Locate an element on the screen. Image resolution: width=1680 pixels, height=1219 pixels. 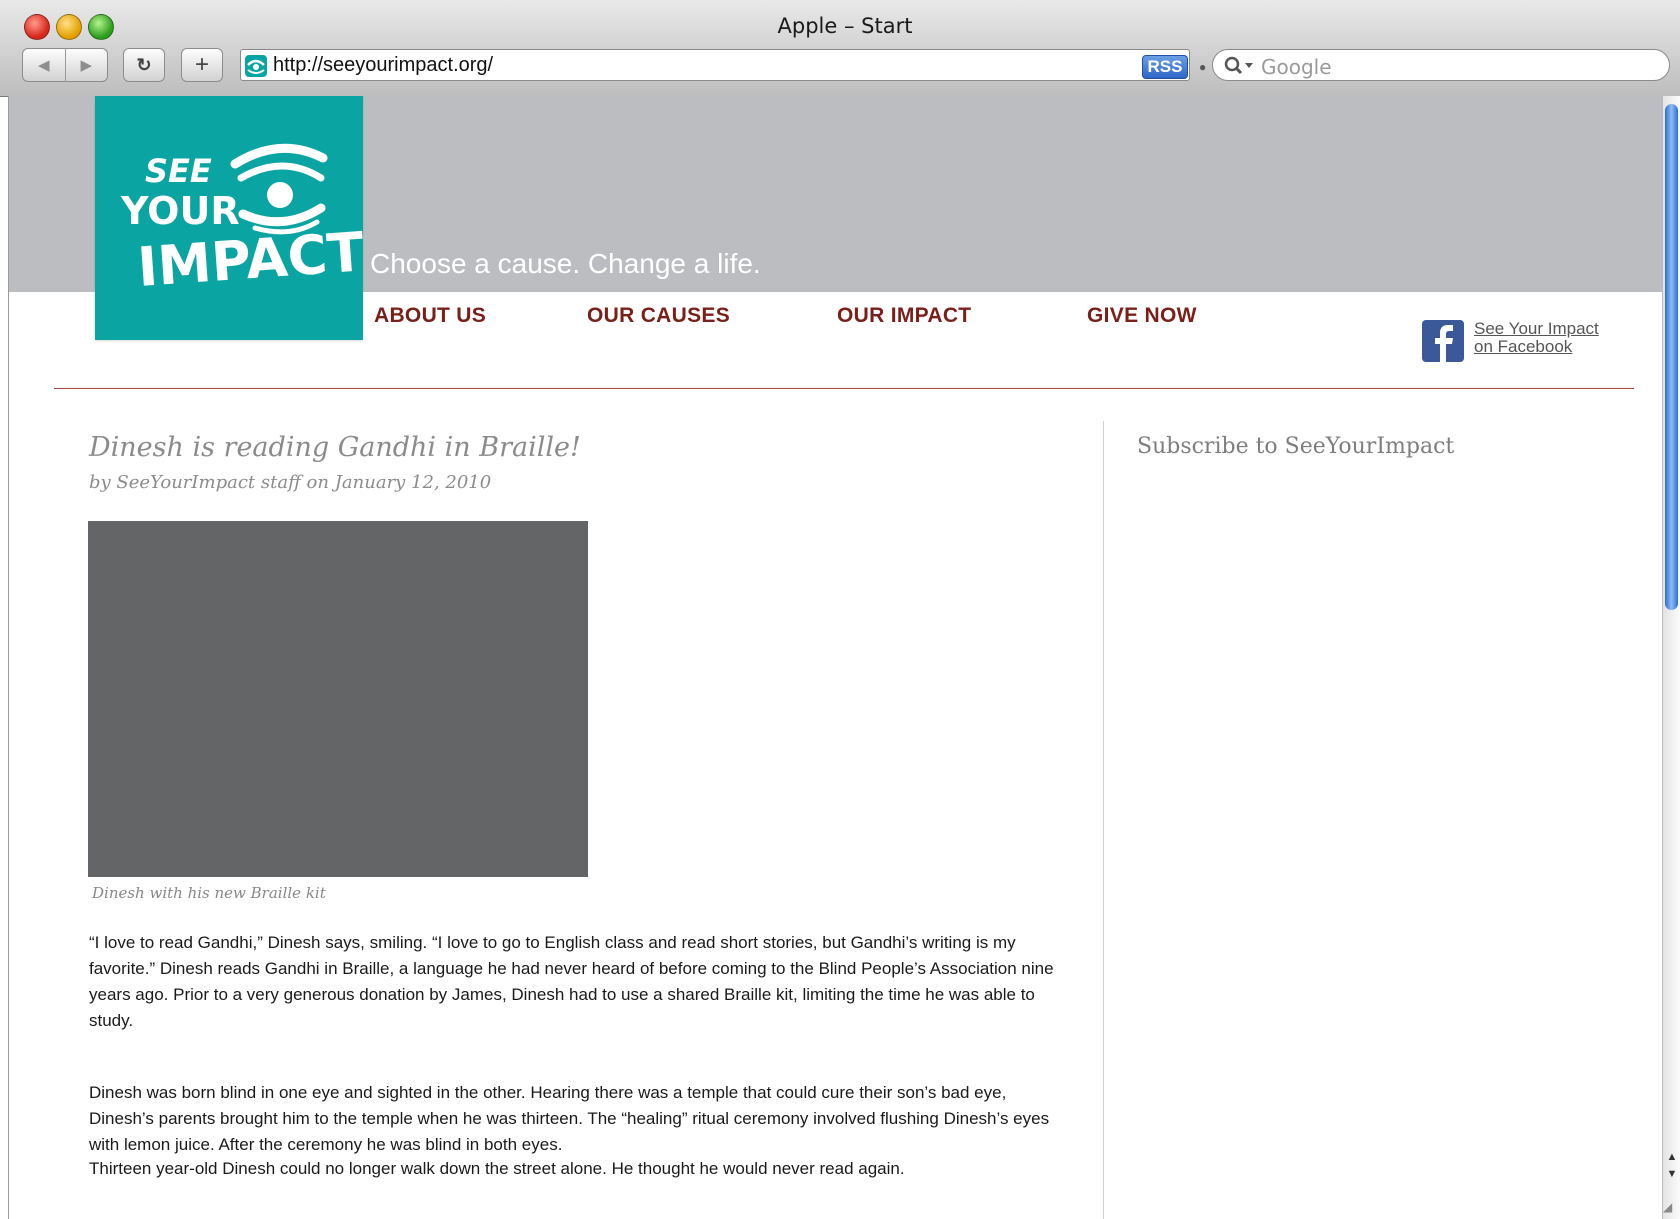
nav-our-causes: OUR CAUSES is located at coordinates (658, 316).